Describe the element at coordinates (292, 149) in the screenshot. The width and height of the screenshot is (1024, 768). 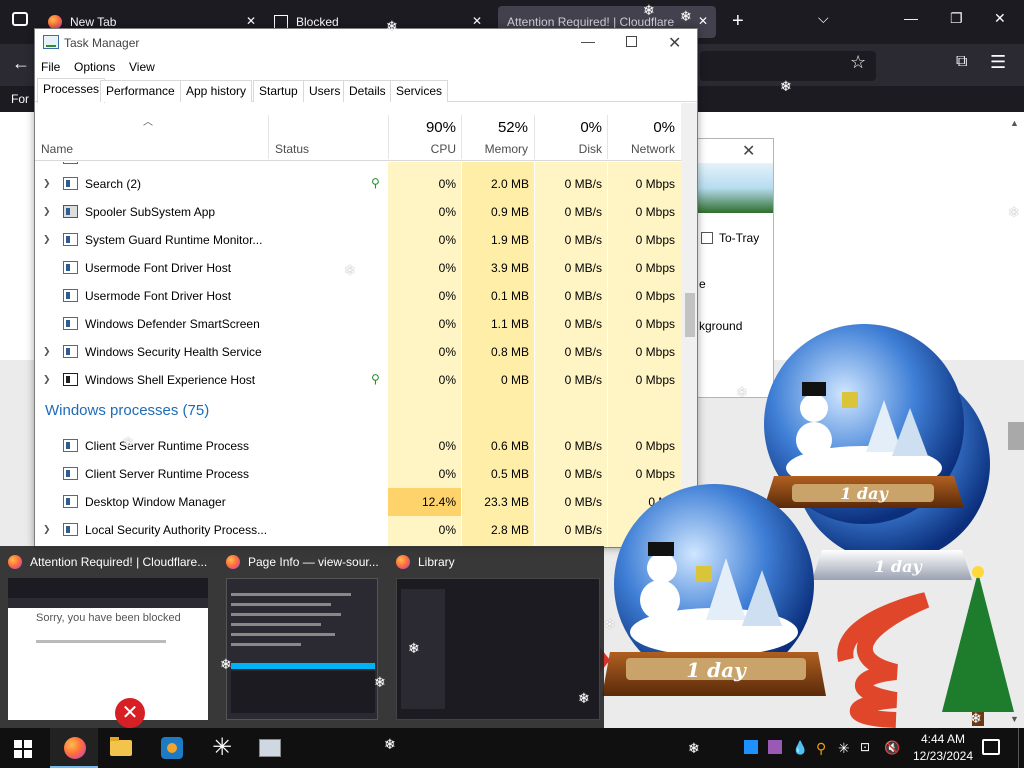
I see `column-status: Status` at that location.